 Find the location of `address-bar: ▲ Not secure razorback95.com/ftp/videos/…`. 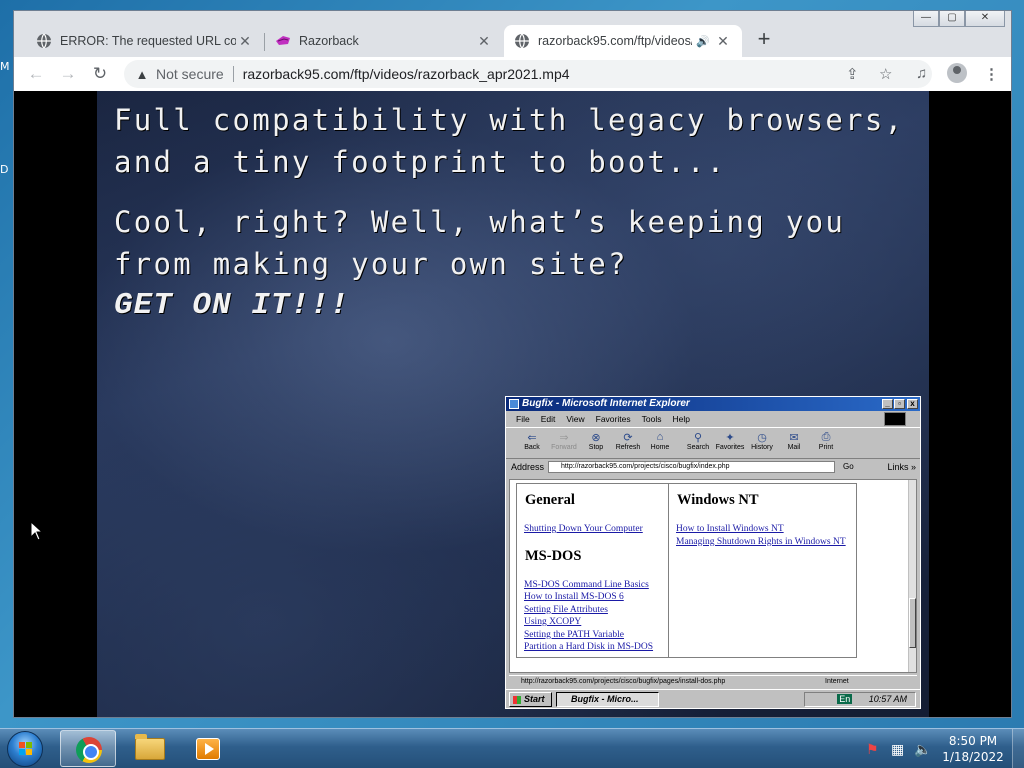

address-bar: ▲ Not secure razorback95.com/ftp/videos/… is located at coordinates (528, 74).